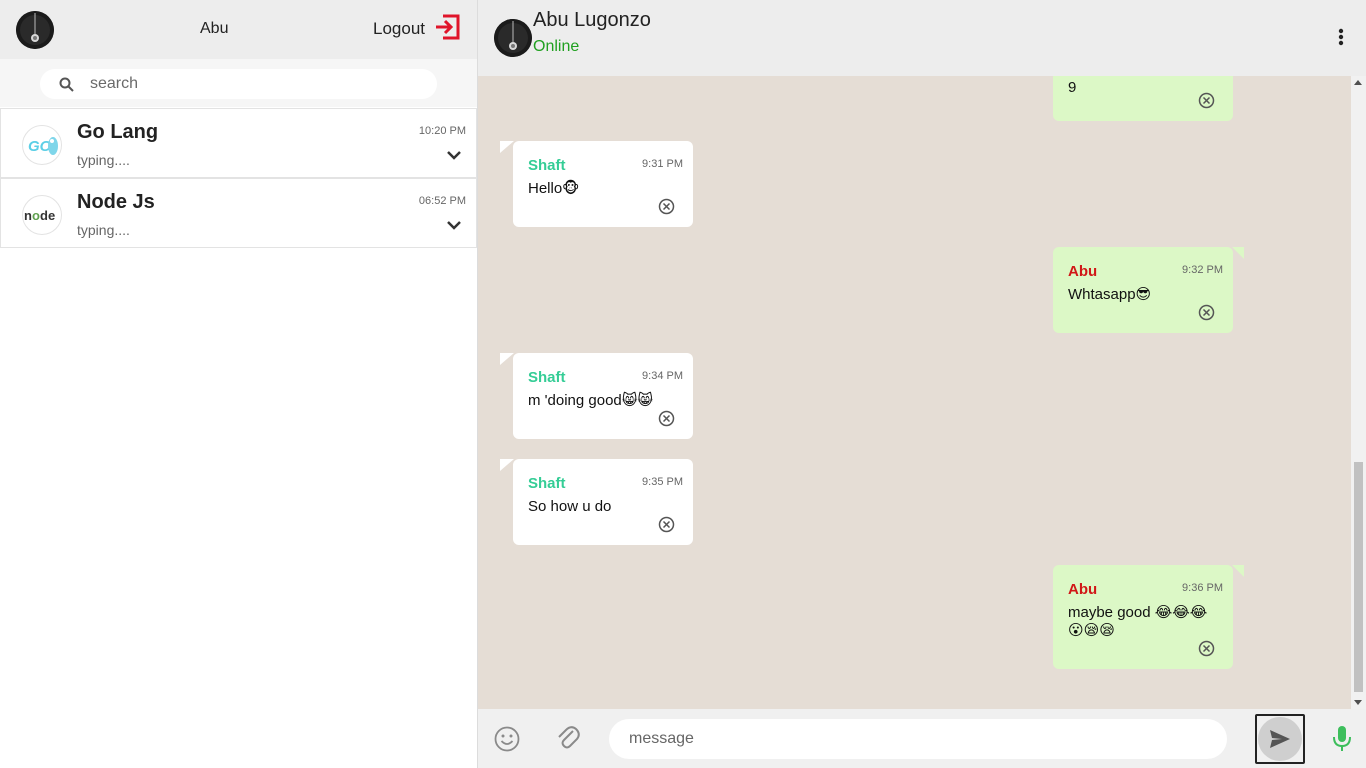 The height and width of the screenshot is (768, 1366). I want to click on search-icon, so click(66, 84).